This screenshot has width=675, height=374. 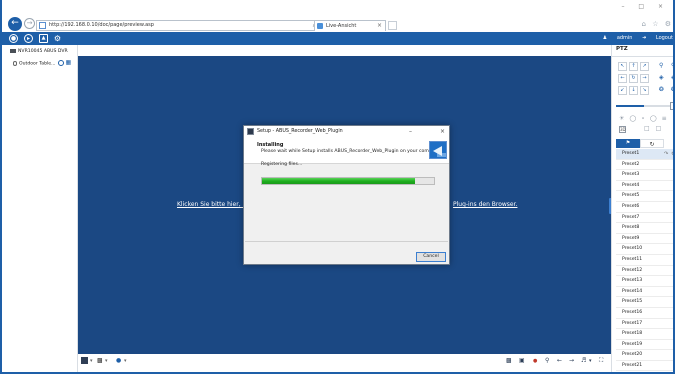 I want to click on ptz-down-right-button: ↘, so click(x=644, y=90).